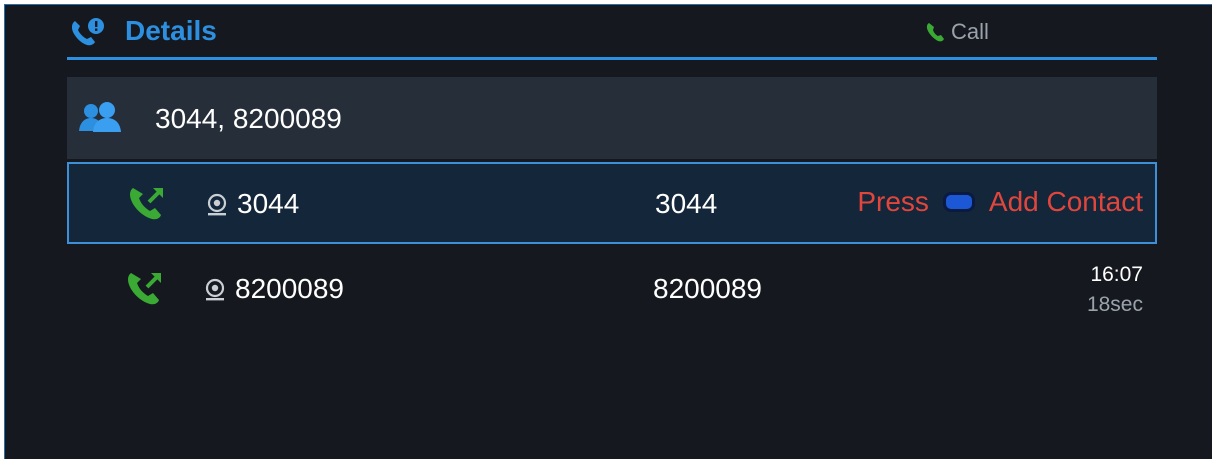  What do you see at coordinates (87, 32) in the screenshot?
I see `phone-info-icon` at bounding box center [87, 32].